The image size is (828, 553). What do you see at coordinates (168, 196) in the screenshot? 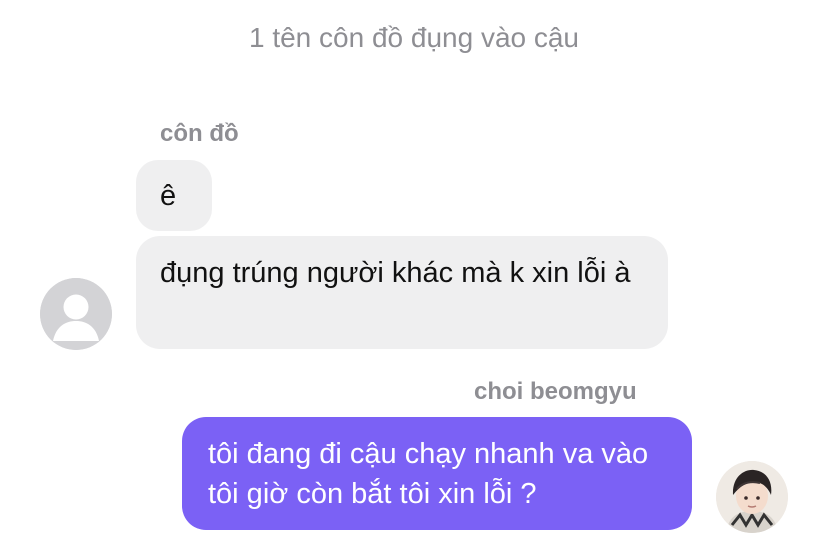
I see `message-text: ê` at bounding box center [168, 196].